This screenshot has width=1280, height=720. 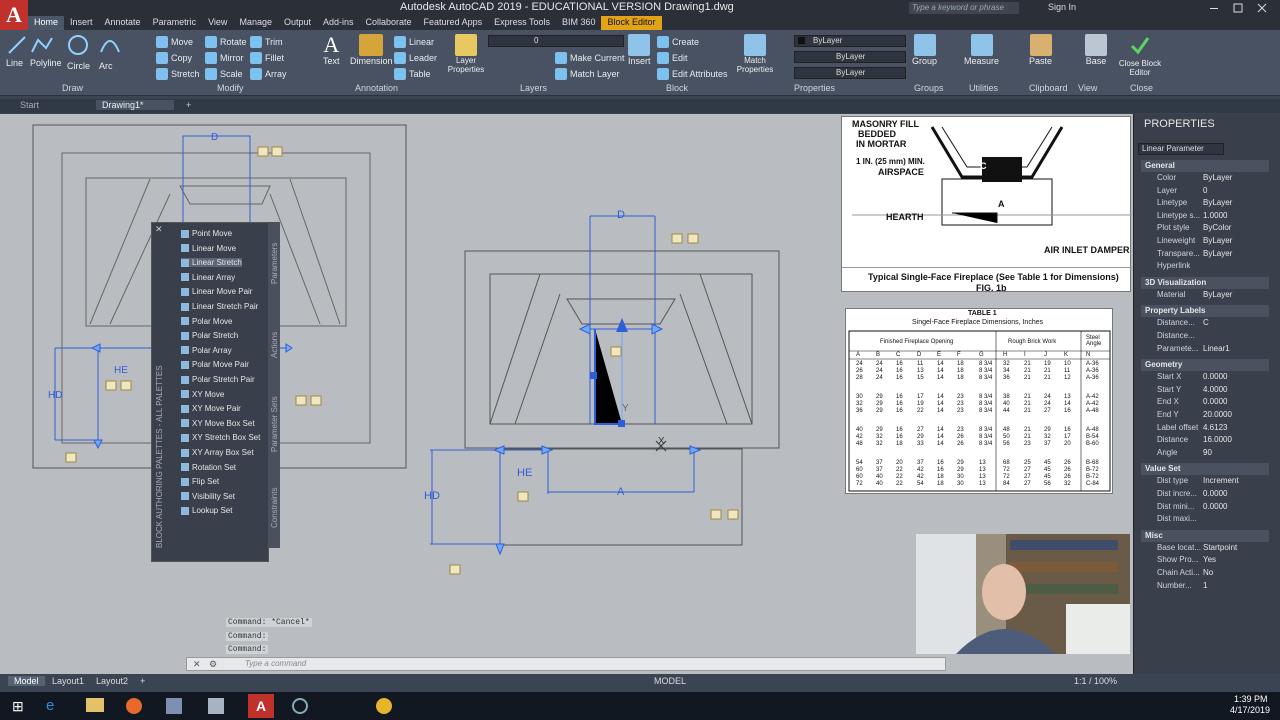 I want to click on property-value: 16.0000, so click(x=1217, y=439).